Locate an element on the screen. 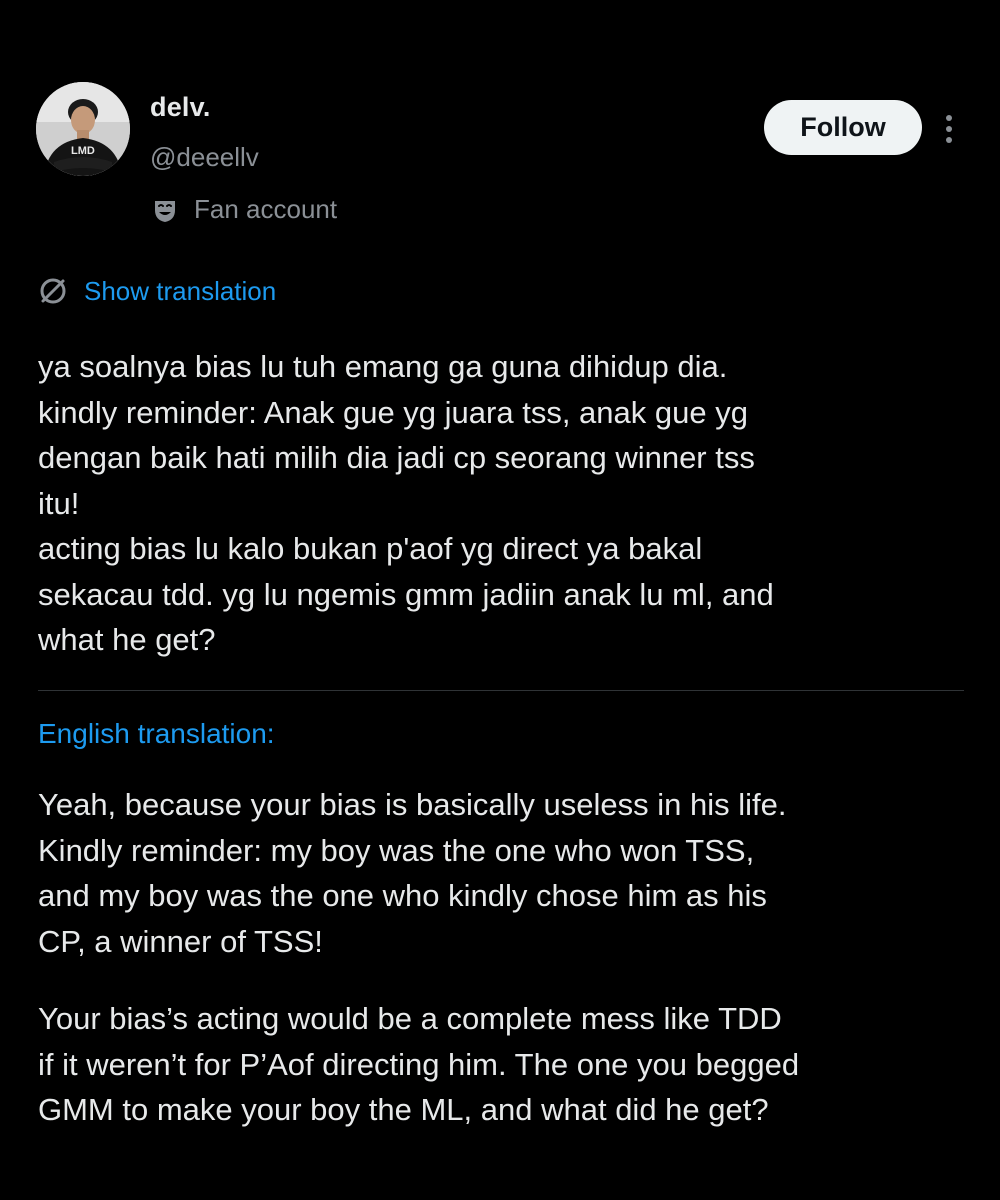  user-handle: @deeellv is located at coordinates (204, 157).